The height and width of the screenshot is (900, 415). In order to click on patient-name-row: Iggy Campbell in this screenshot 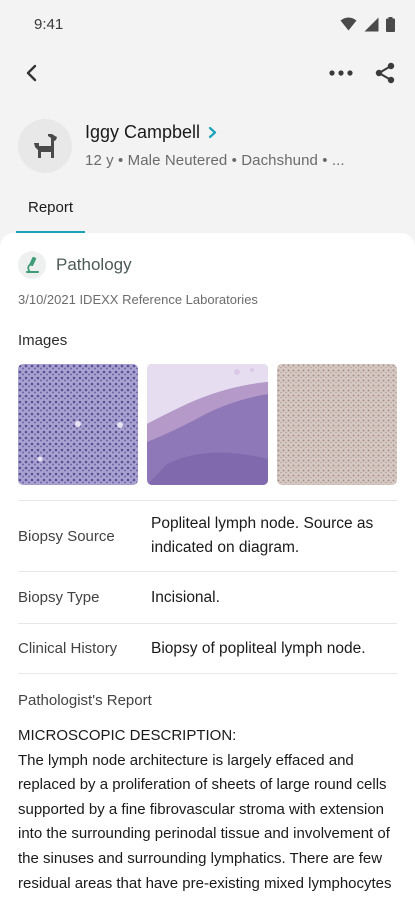, I will do `click(215, 132)`.